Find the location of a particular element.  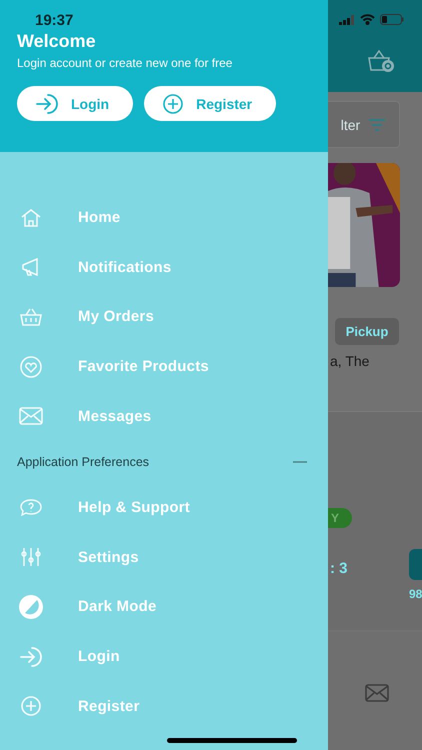

menu-item: Favorite Products is located at coordinates (164, 367).